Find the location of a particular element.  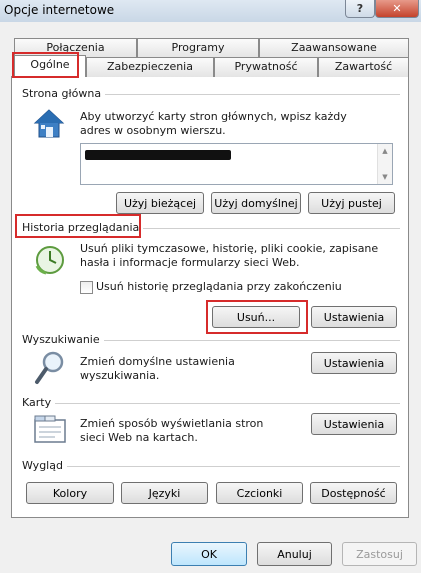

tab-prywatnosc: Prywatność is located at coordinates (266, 67).